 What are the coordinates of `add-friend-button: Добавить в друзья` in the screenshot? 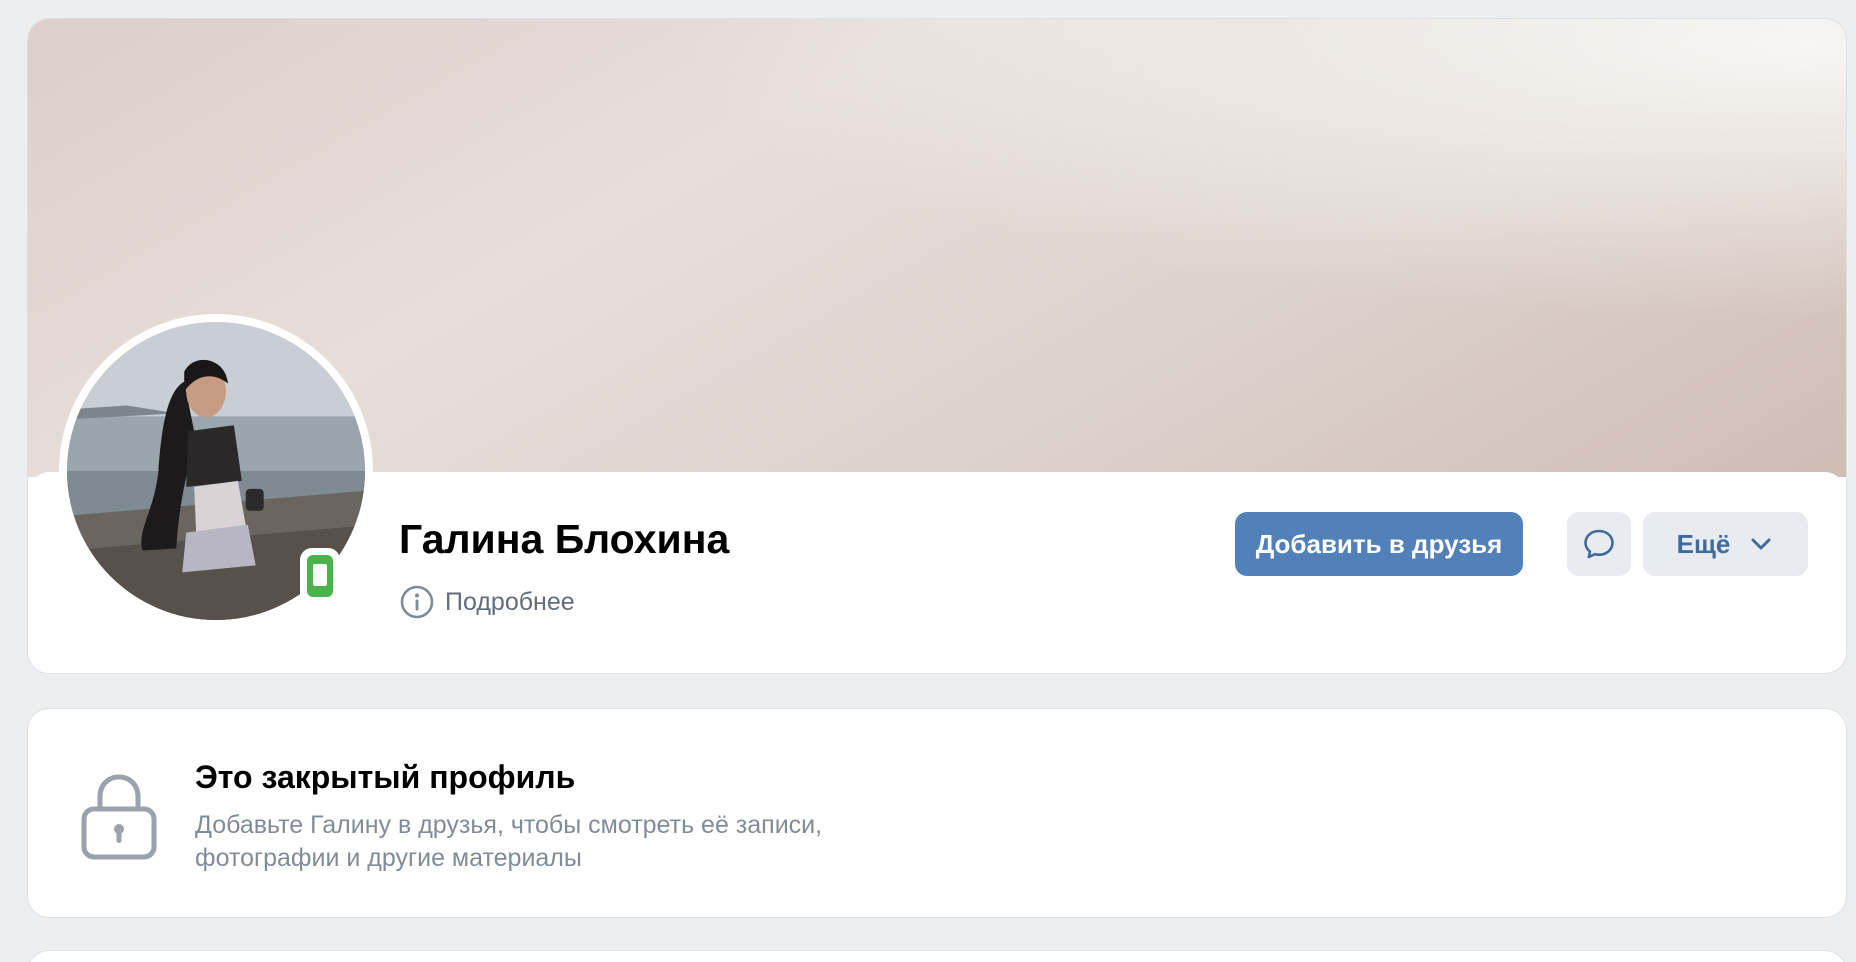 It's located at (1379, 544).